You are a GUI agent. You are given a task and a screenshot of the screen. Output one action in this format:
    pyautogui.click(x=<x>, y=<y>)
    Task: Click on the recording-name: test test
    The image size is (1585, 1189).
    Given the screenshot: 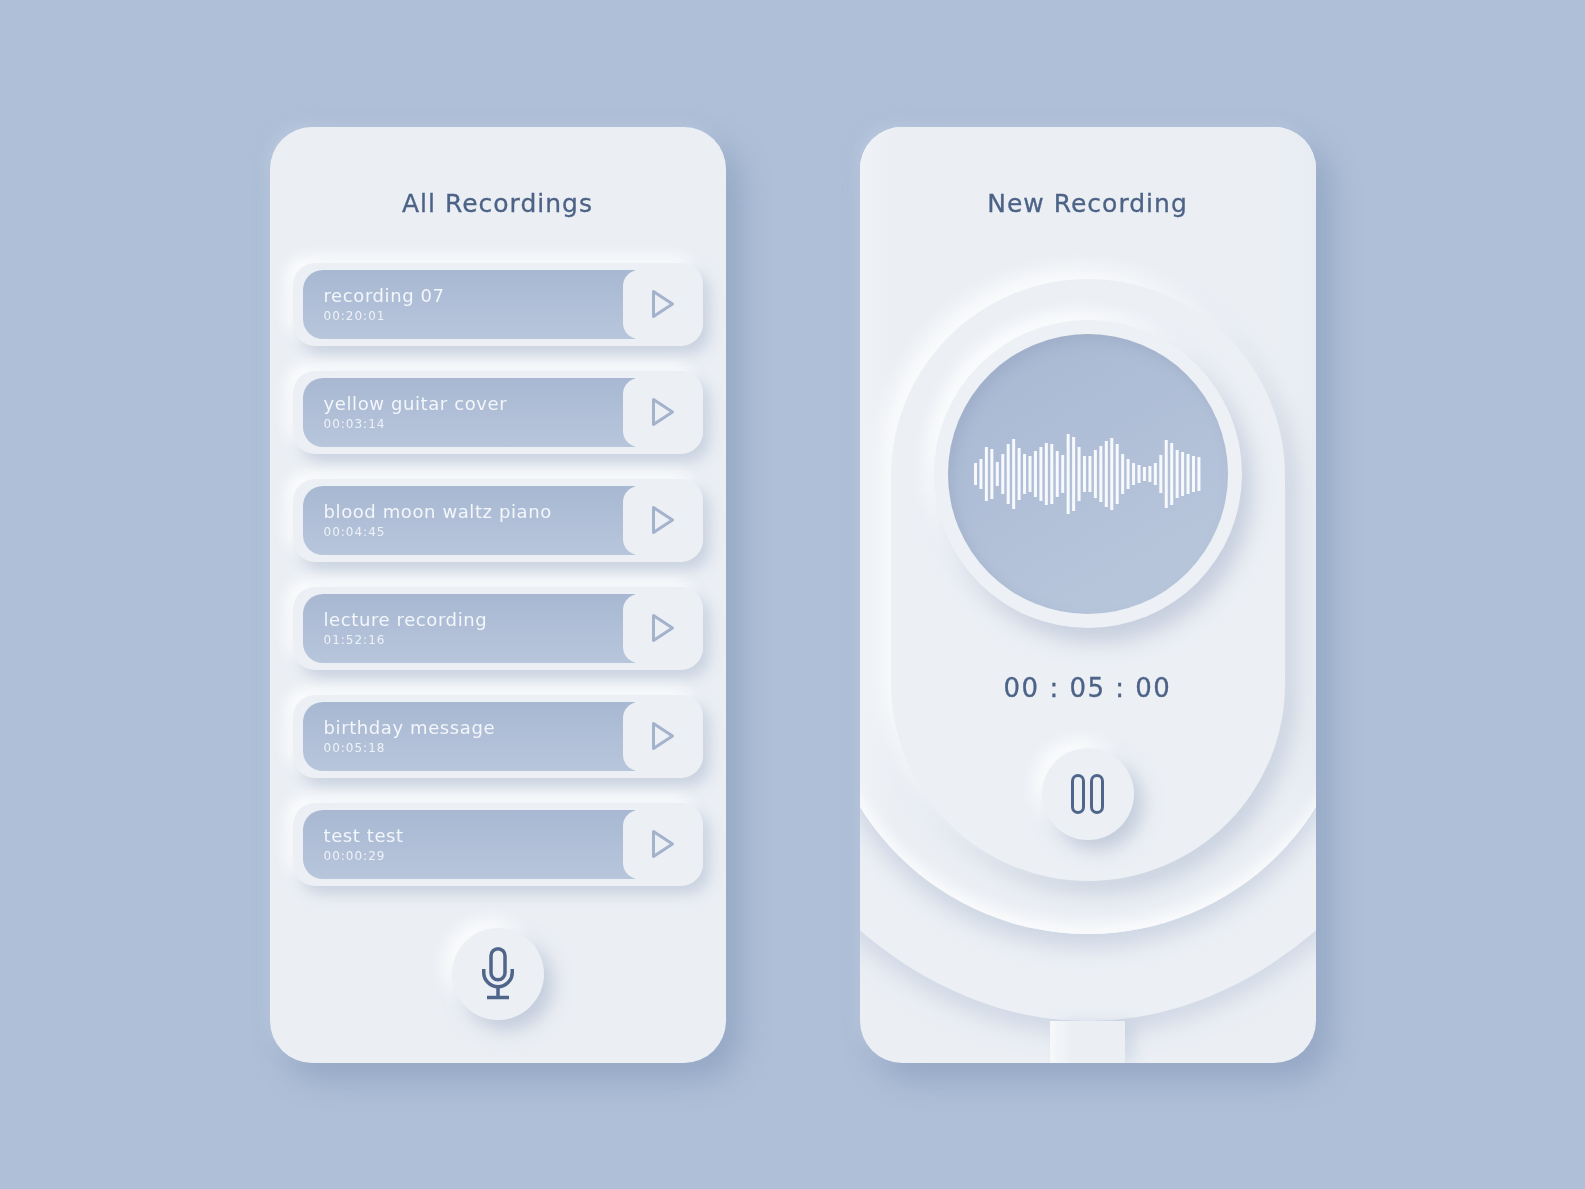 What is the action you would take?
    pyautogui.click(x=363, y=835)
    